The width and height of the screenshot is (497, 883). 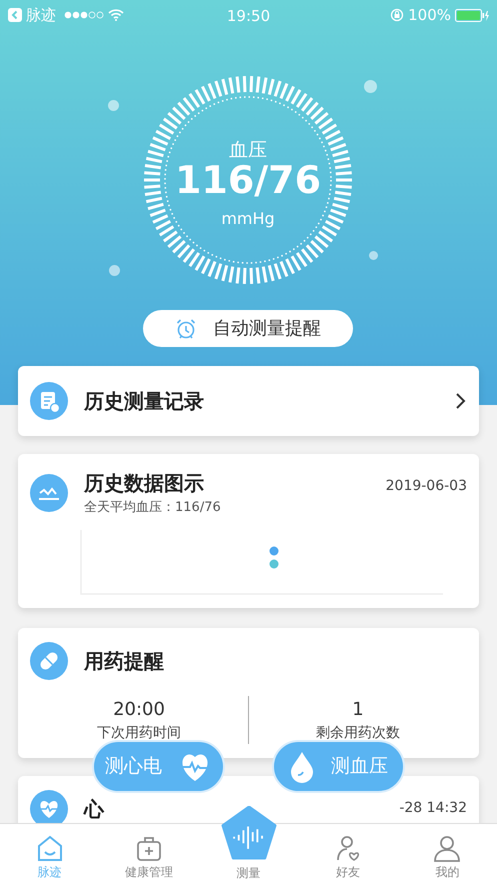 What do you see at coordinates (49, 401) in the screenshot?
I see `document-icon` at bounding box center [49, 401].